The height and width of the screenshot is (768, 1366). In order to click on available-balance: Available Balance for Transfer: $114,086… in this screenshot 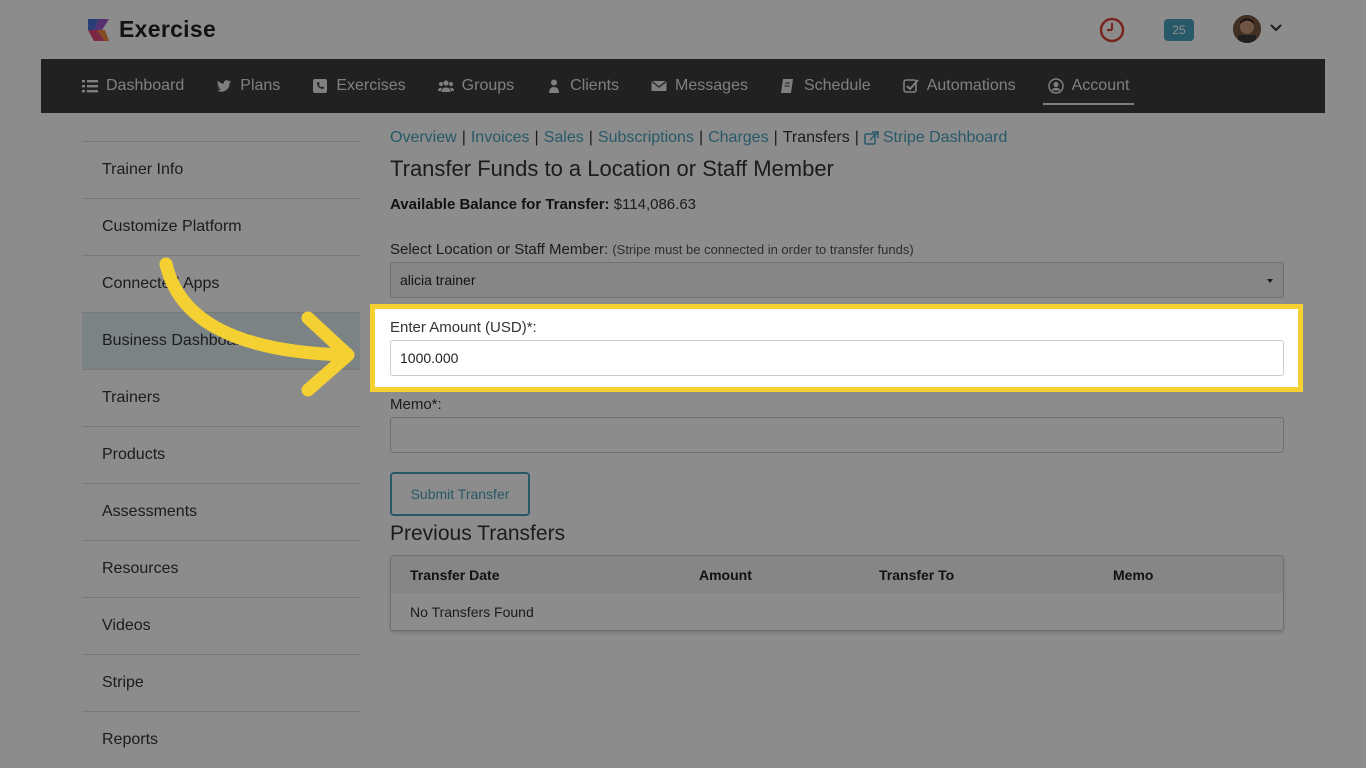, I will do `click(837, 204)`.